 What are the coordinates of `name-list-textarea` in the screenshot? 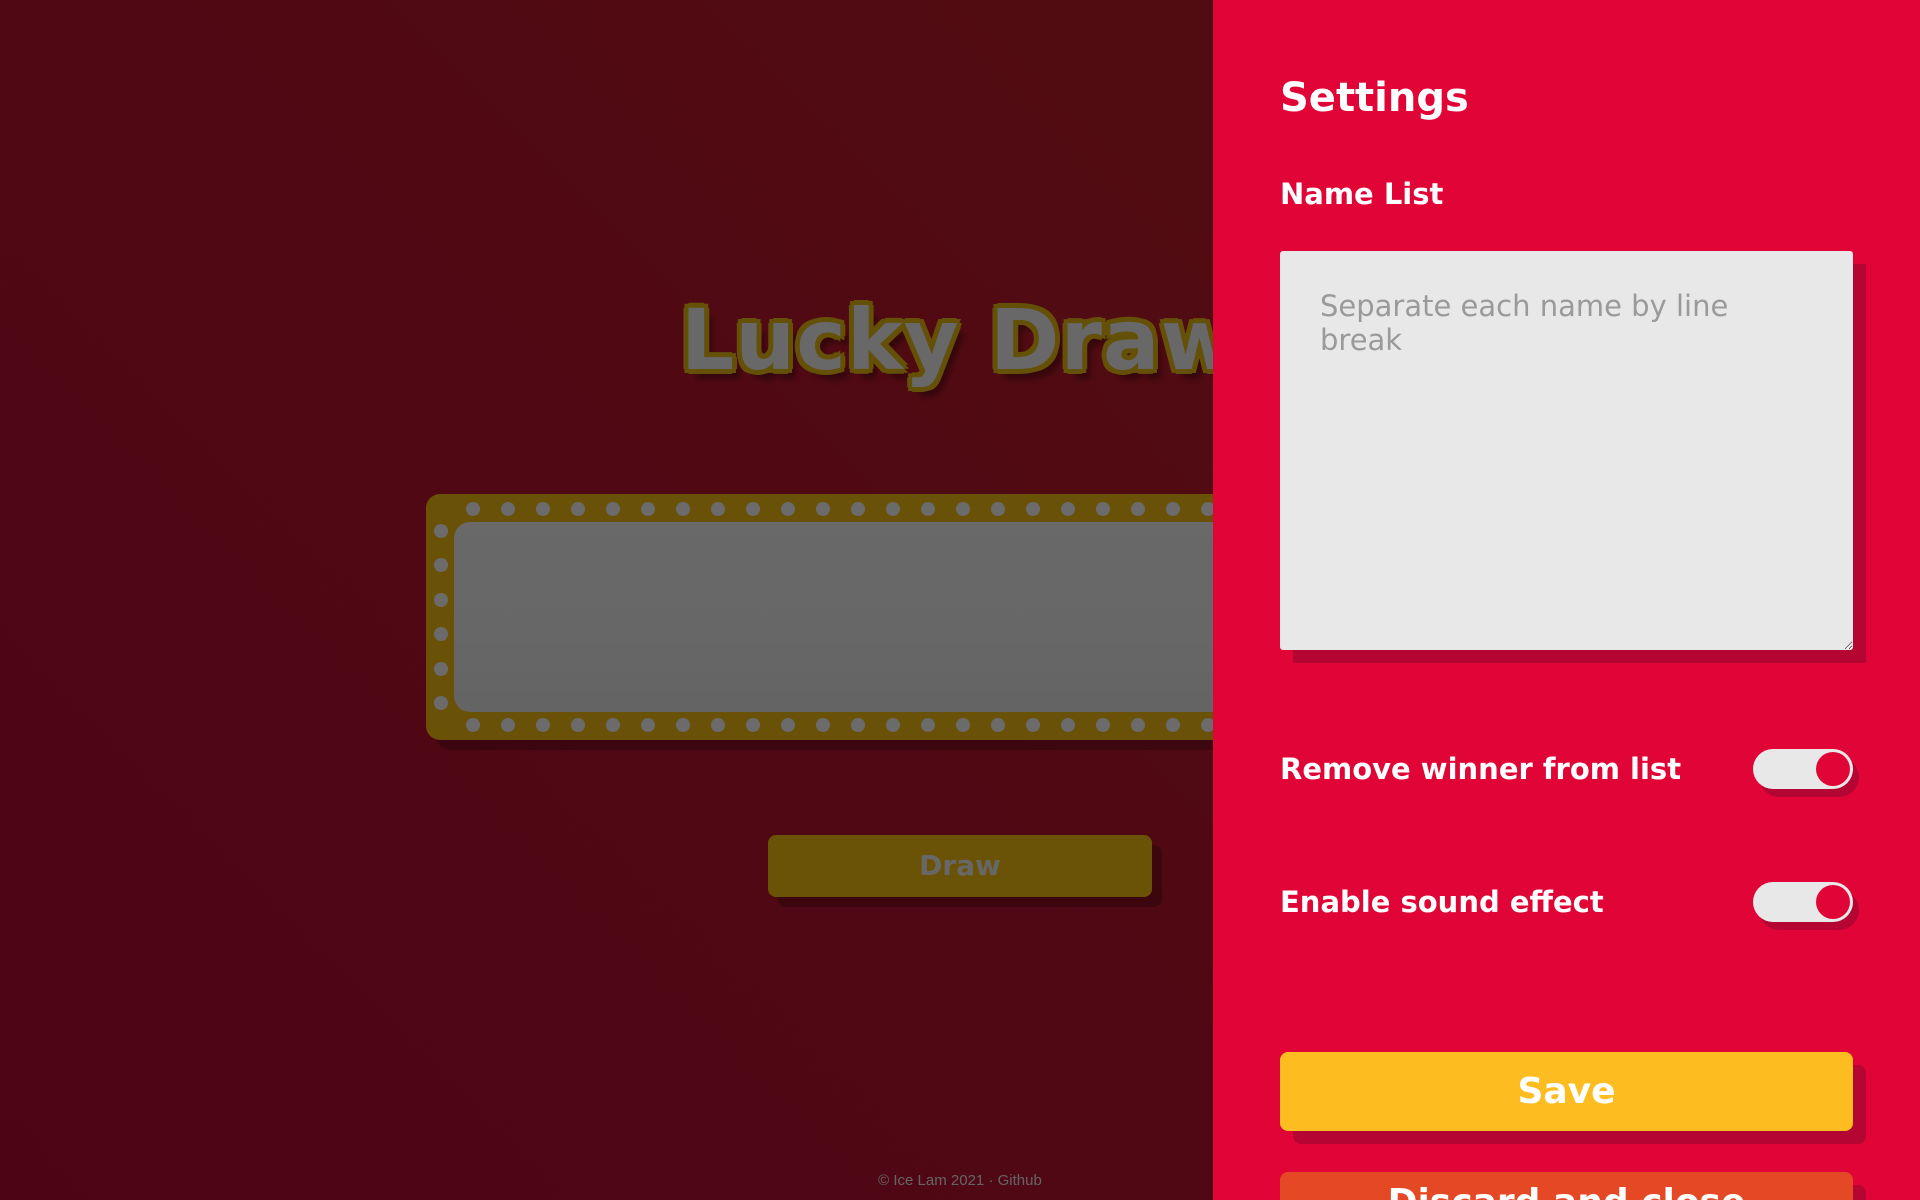 It's located at (1566, 450).